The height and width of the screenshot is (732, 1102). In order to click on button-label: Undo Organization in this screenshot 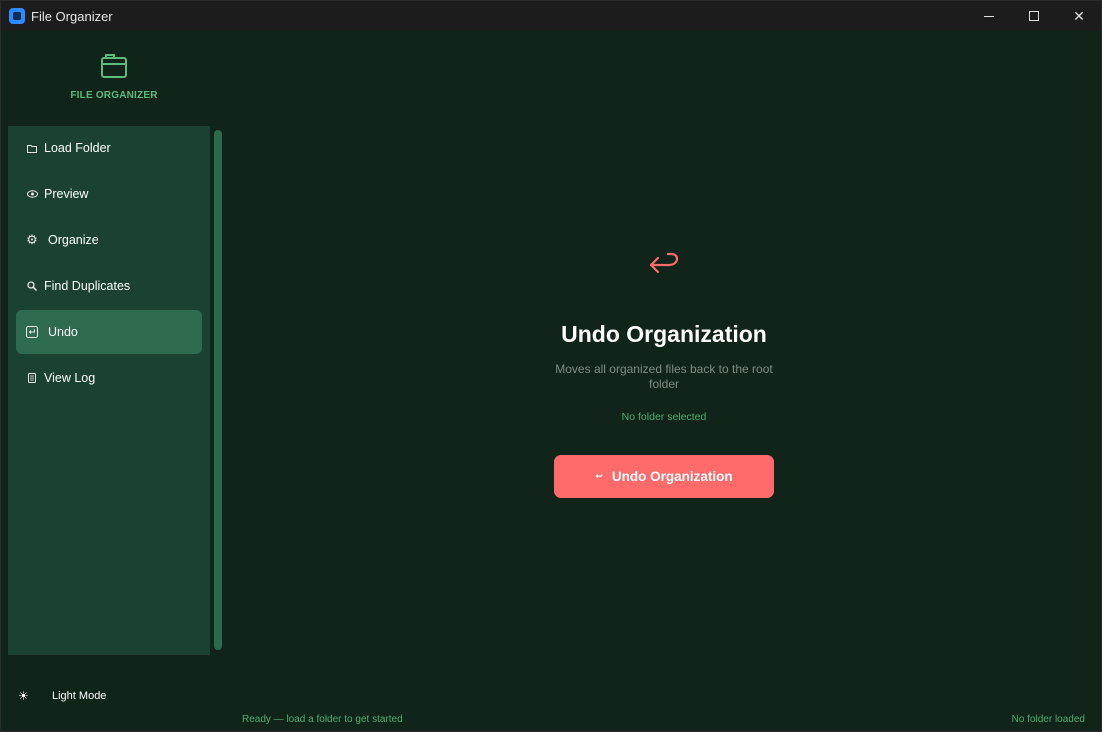, I will do `click(672, 476)`.